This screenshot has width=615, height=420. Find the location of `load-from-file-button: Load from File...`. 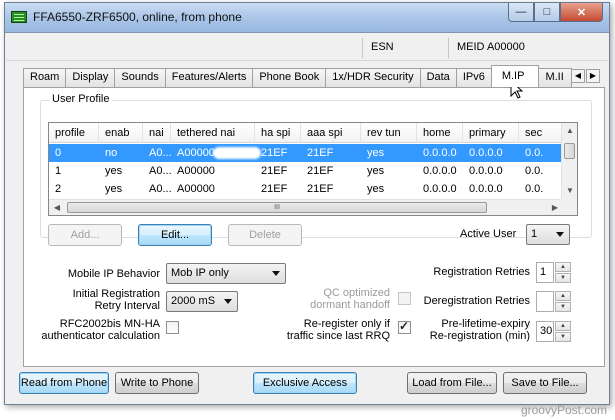

load-from-file-button: Load from File... is located at coordinates (452, 383).